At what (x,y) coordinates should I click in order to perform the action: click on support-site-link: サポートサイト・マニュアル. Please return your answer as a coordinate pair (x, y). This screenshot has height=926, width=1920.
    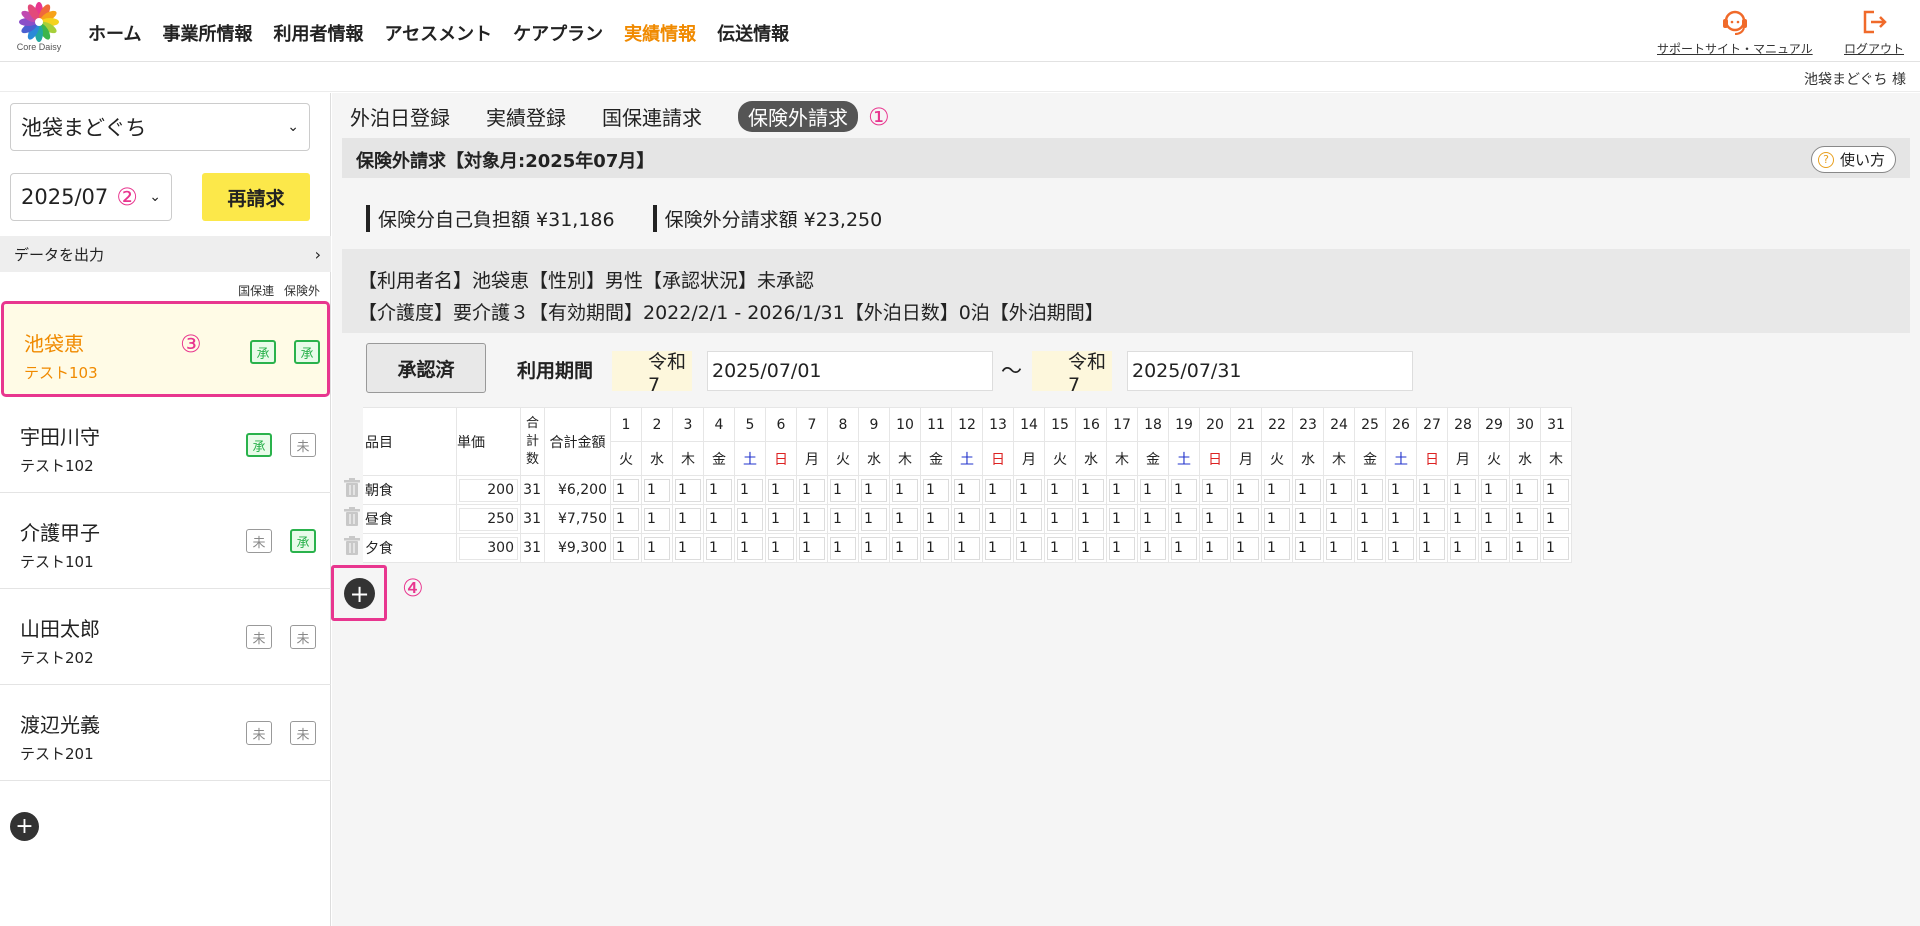
    Looking at the image, I should click on (1735, 32).